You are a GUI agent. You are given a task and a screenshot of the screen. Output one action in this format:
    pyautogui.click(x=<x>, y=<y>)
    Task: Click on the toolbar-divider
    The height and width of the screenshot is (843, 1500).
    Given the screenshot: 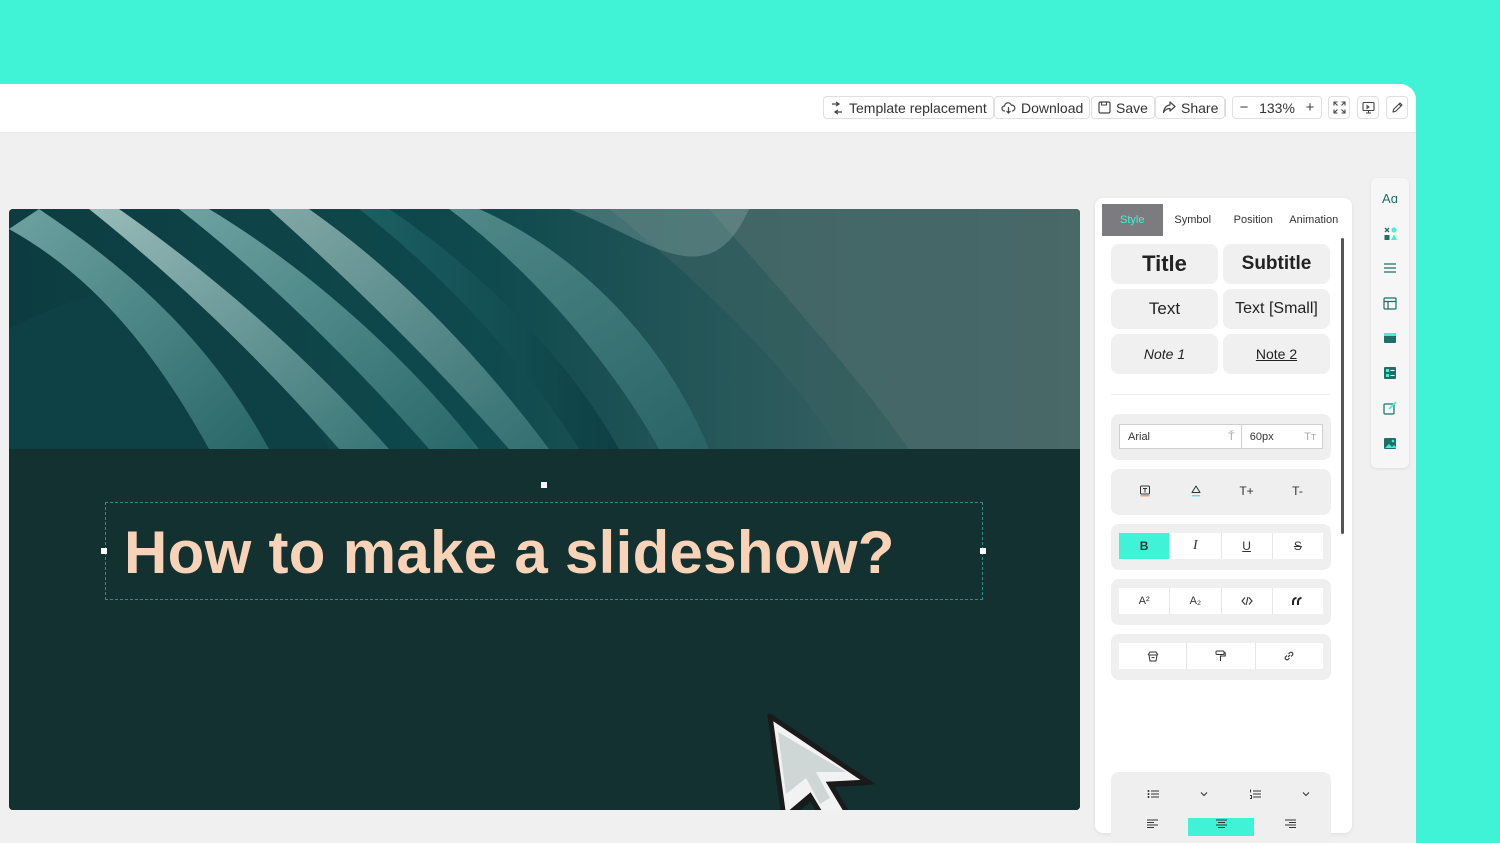 What is the action you would take?
    pyautogui.click(x=1225, y=108)
    